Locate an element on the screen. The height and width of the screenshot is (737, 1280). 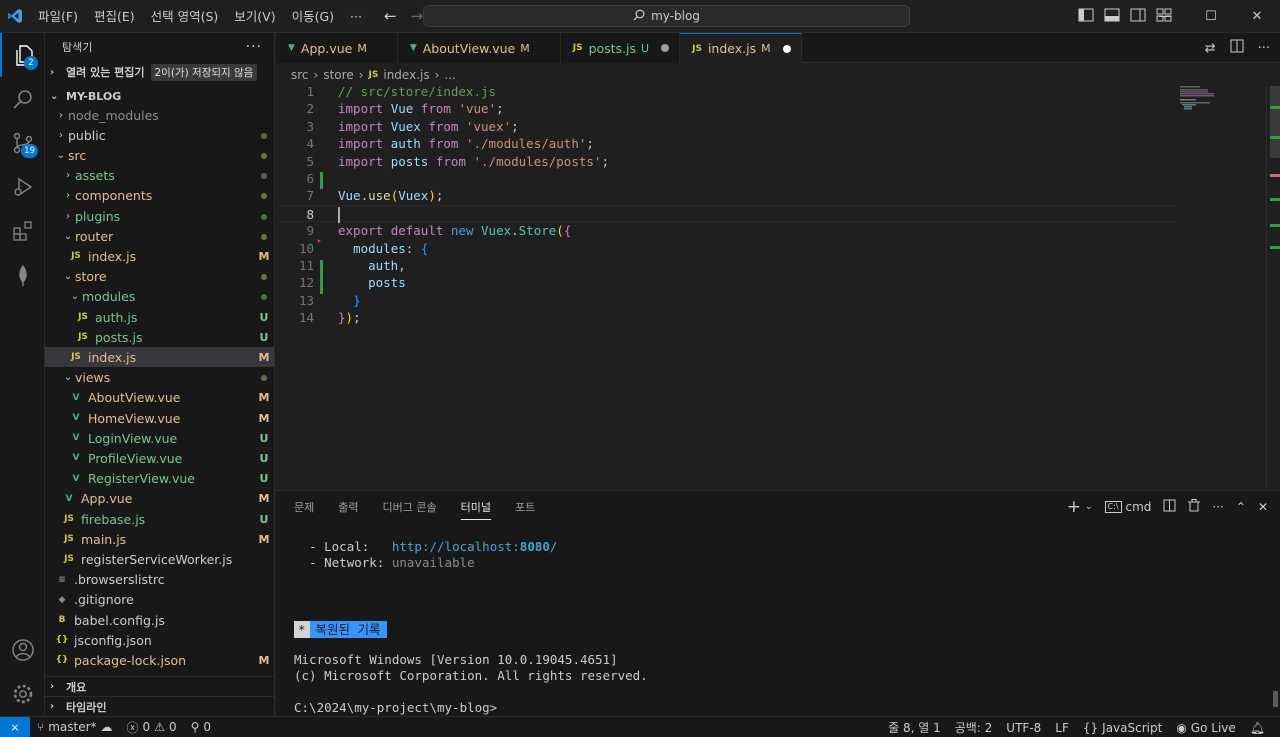
tree-folder: ⌄ router is located at coordinates (159, 236).